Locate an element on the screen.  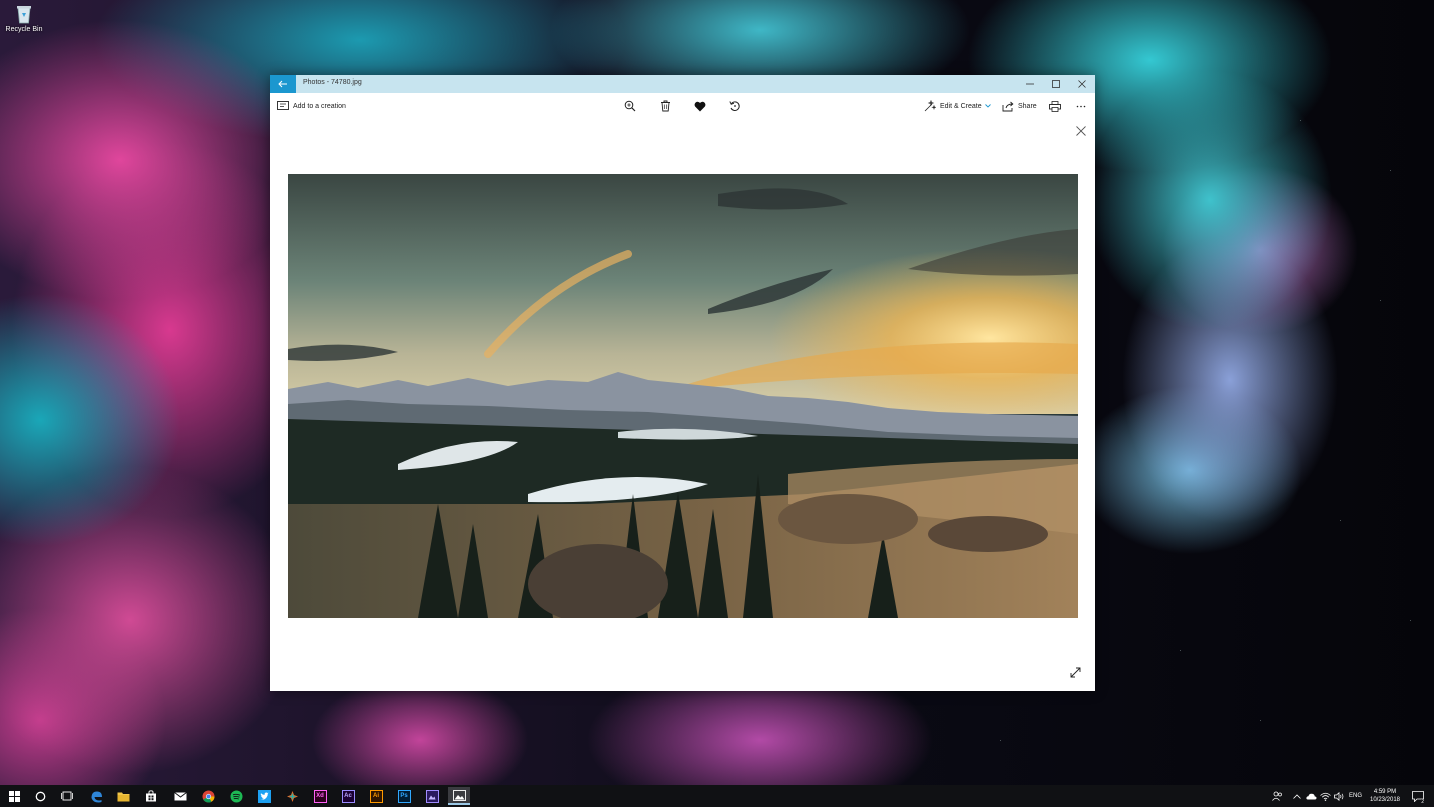
taskbar-store is located at coordinates (151, 796).